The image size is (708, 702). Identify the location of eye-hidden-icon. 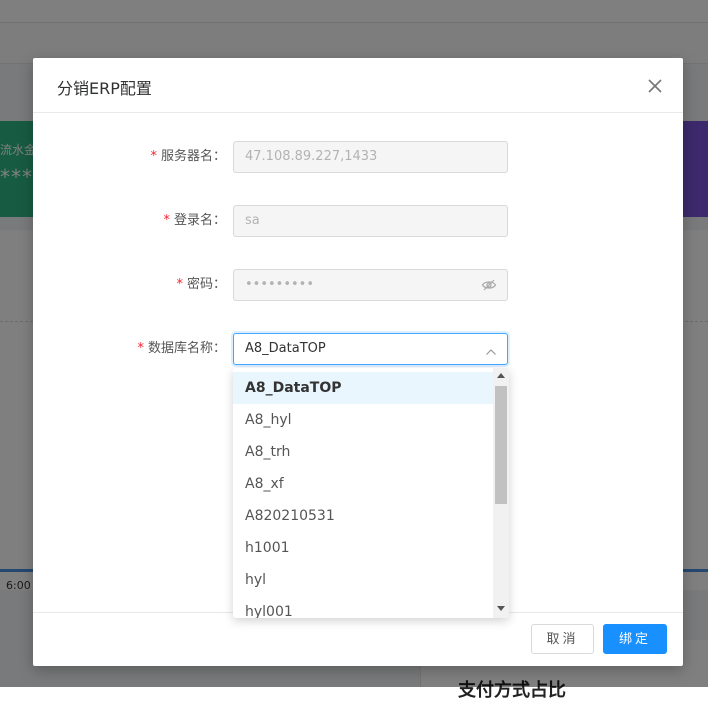
(489, 285).